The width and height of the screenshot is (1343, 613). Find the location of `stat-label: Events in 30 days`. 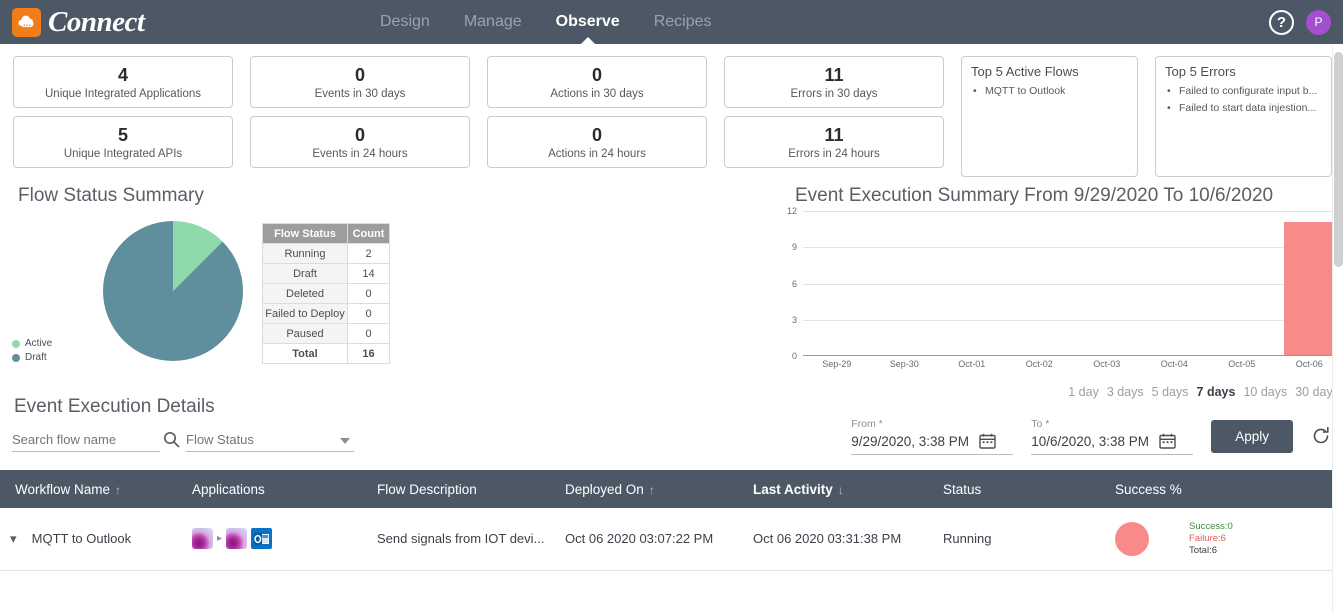

stat-label: Events in 30 days is located at coordinates (360, 94).